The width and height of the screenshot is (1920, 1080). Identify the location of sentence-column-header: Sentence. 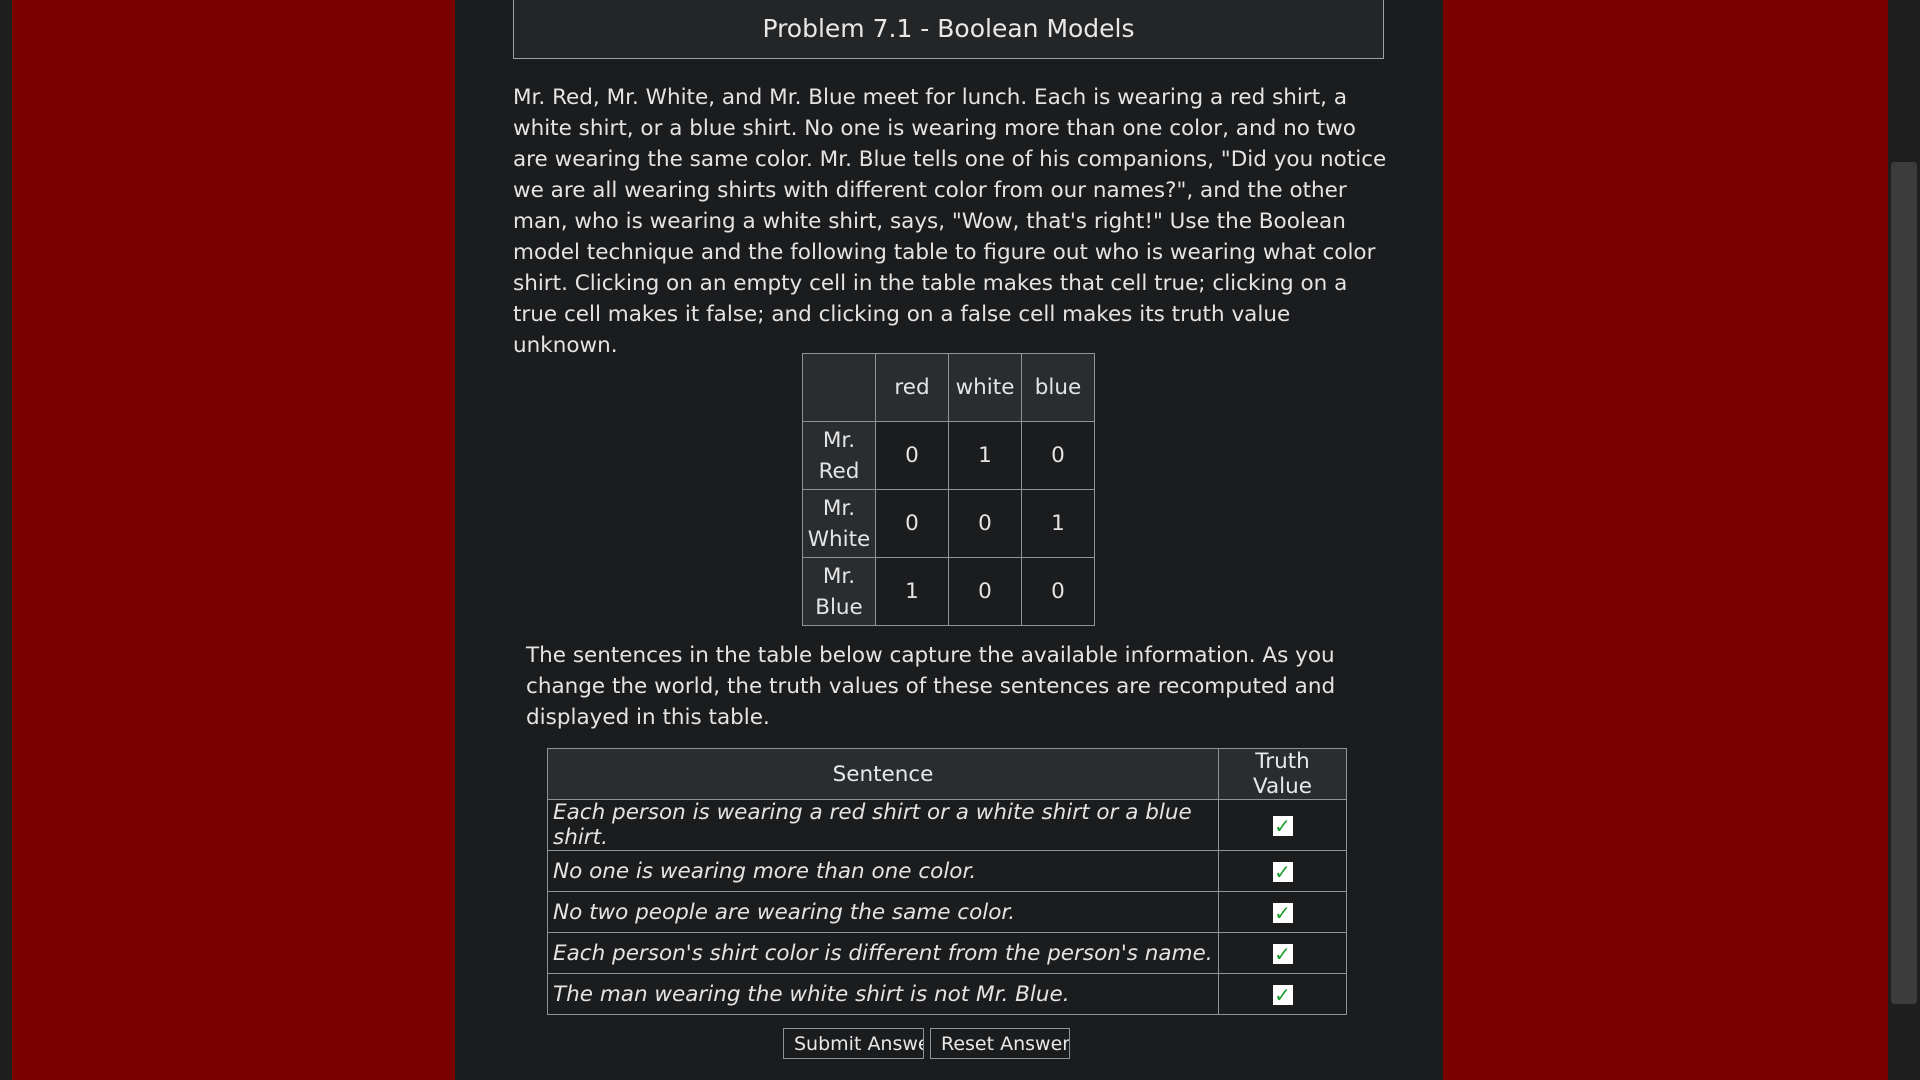
(883, 774).